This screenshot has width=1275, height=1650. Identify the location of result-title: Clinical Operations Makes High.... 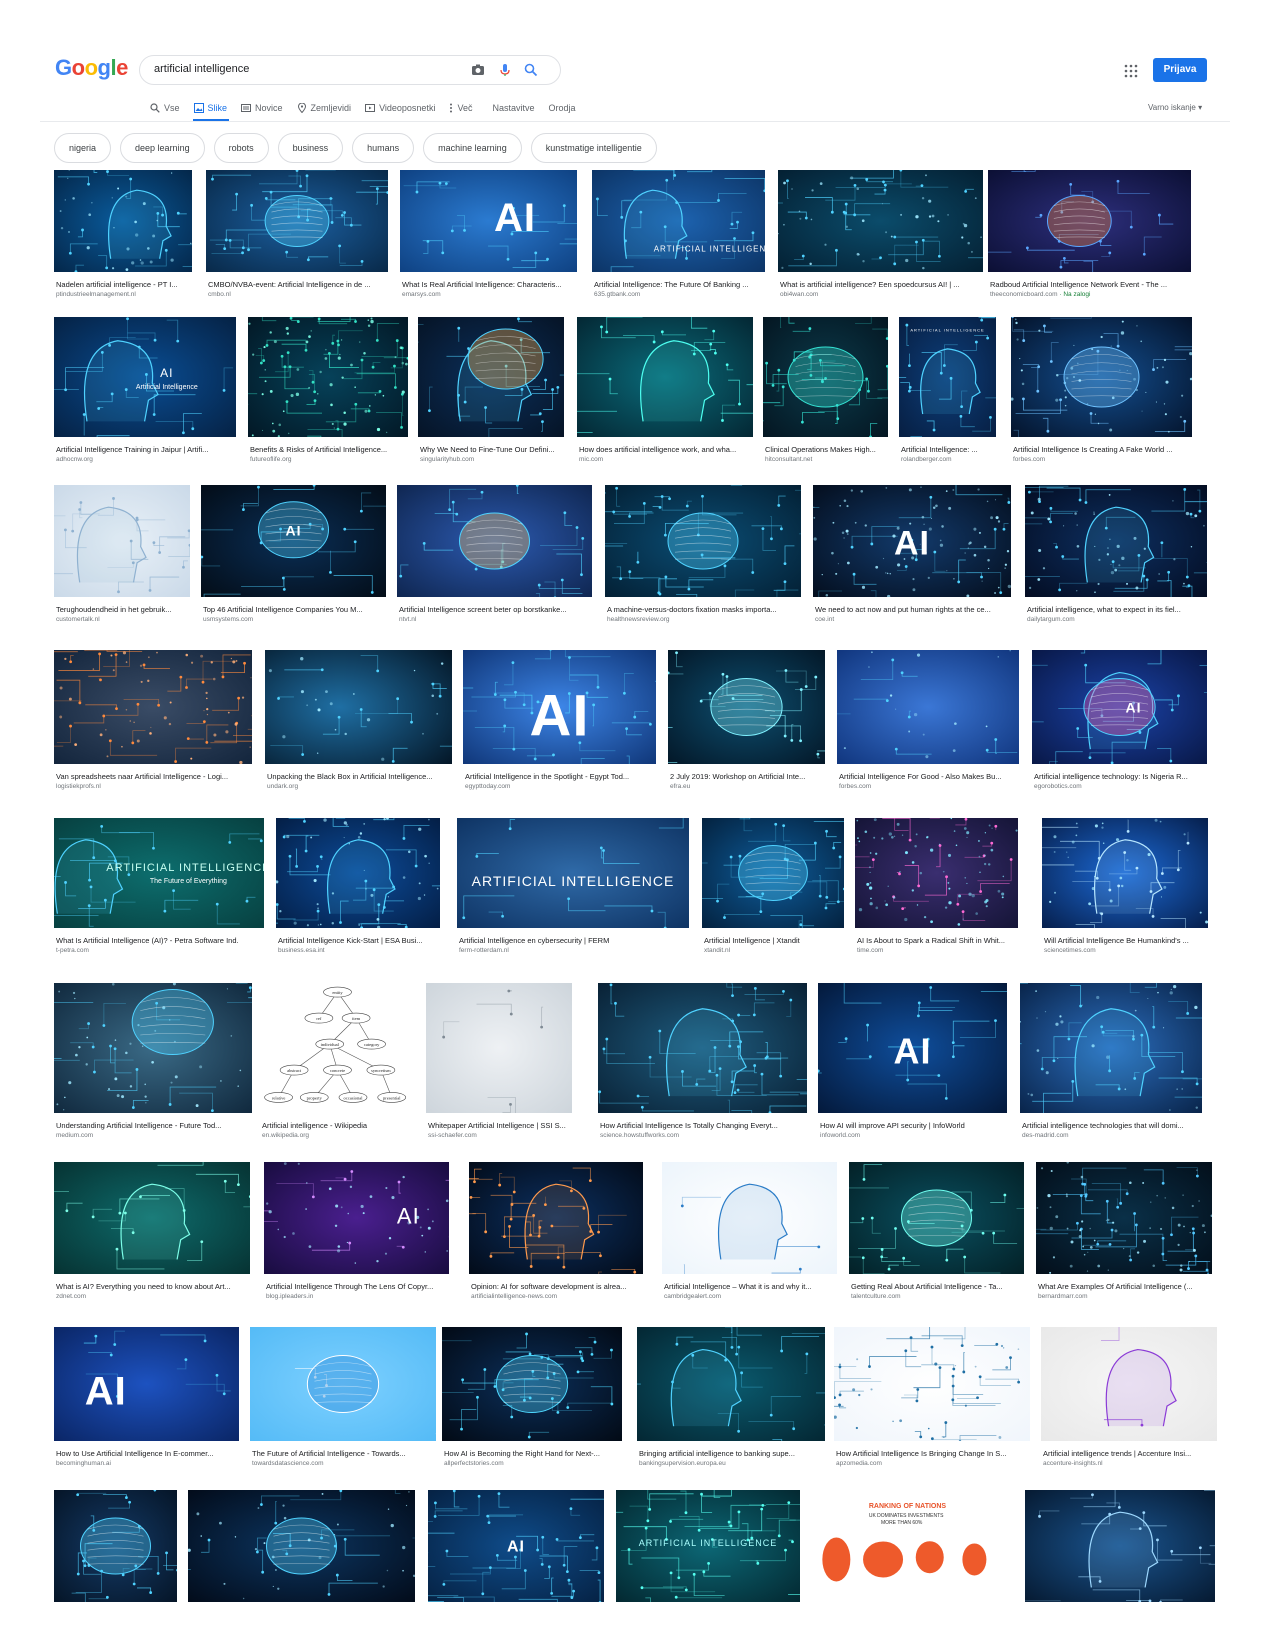
(826, 449).